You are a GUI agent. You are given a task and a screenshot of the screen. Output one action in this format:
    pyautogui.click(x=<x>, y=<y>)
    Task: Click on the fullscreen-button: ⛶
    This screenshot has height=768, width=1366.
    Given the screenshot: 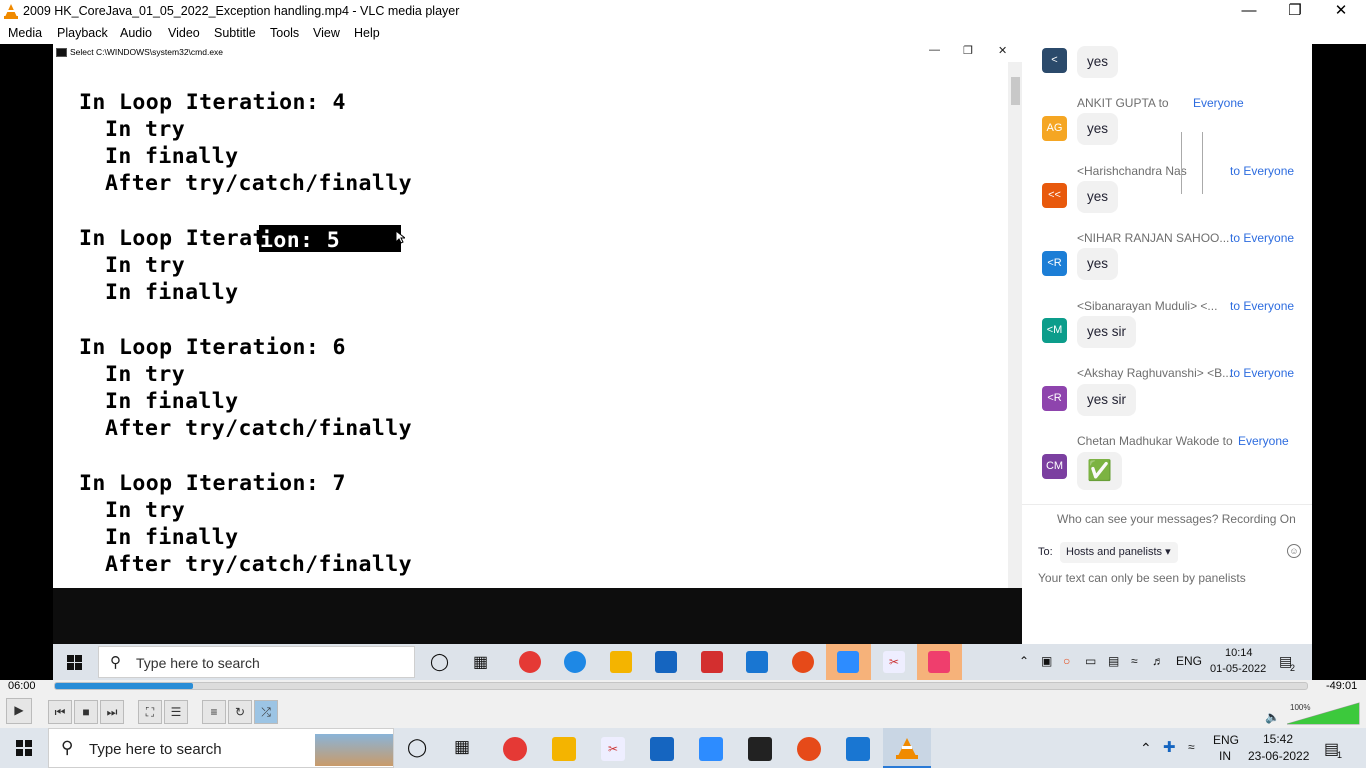 What is the action you would take?
    pyautogui.click(x=150, y=712)
    